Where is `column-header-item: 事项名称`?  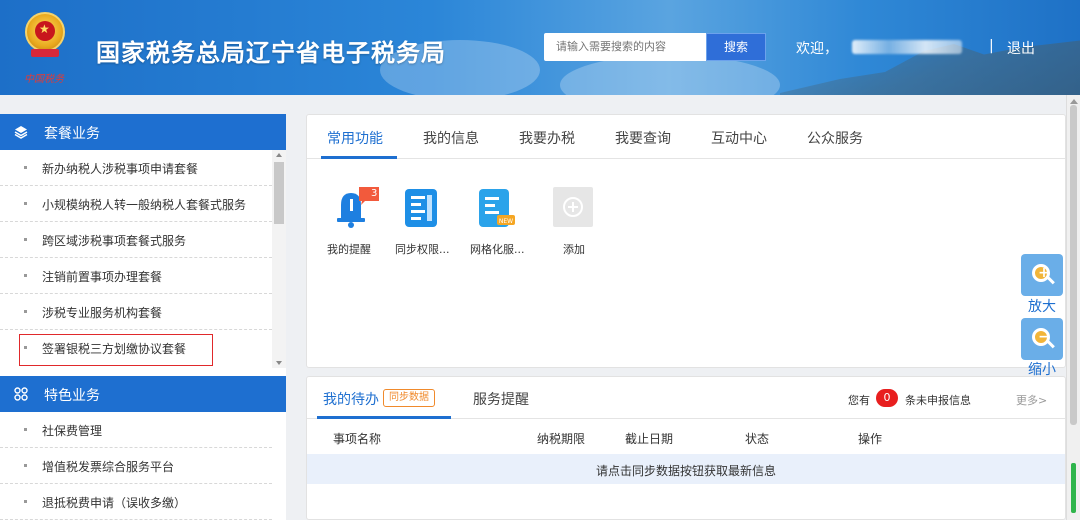 column-header-item: 事项名称 is located at coordinates (357, 439).